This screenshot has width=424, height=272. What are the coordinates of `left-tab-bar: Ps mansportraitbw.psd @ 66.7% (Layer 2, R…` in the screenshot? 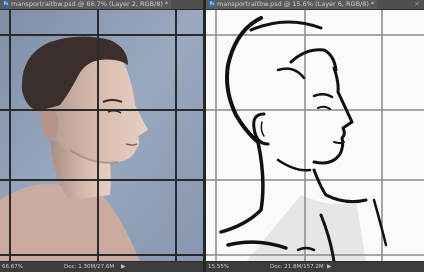 It's located at (101, 5).